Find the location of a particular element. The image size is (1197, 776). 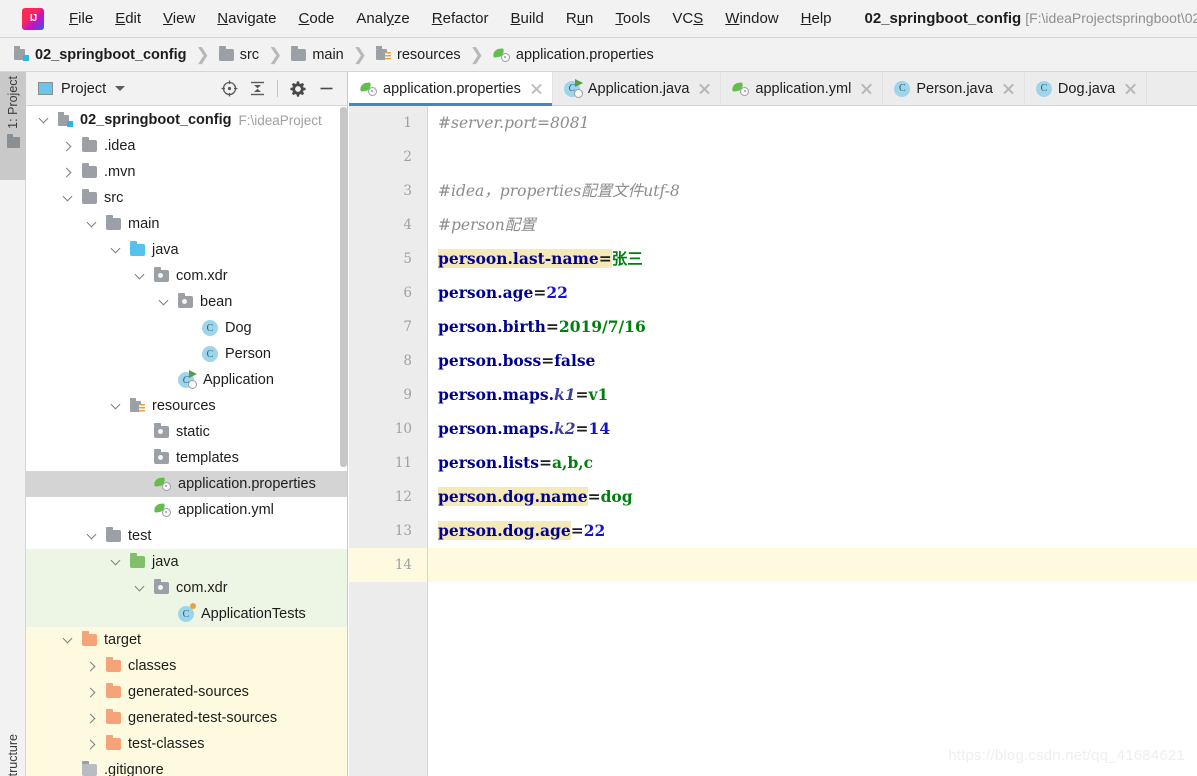

tree-node-application-properties: application.properties is located at coordinates (186, 484).